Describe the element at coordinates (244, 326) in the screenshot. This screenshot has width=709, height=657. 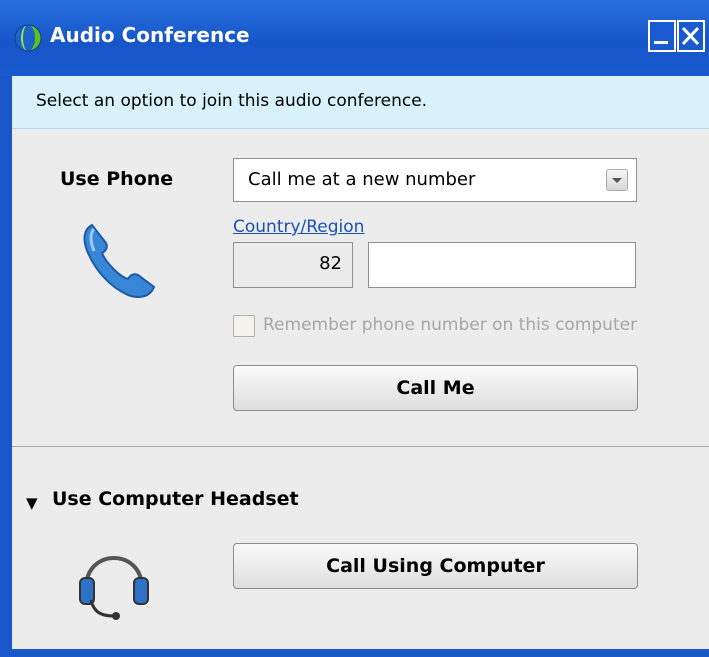
I see `remember-number-checkbox` at that location.